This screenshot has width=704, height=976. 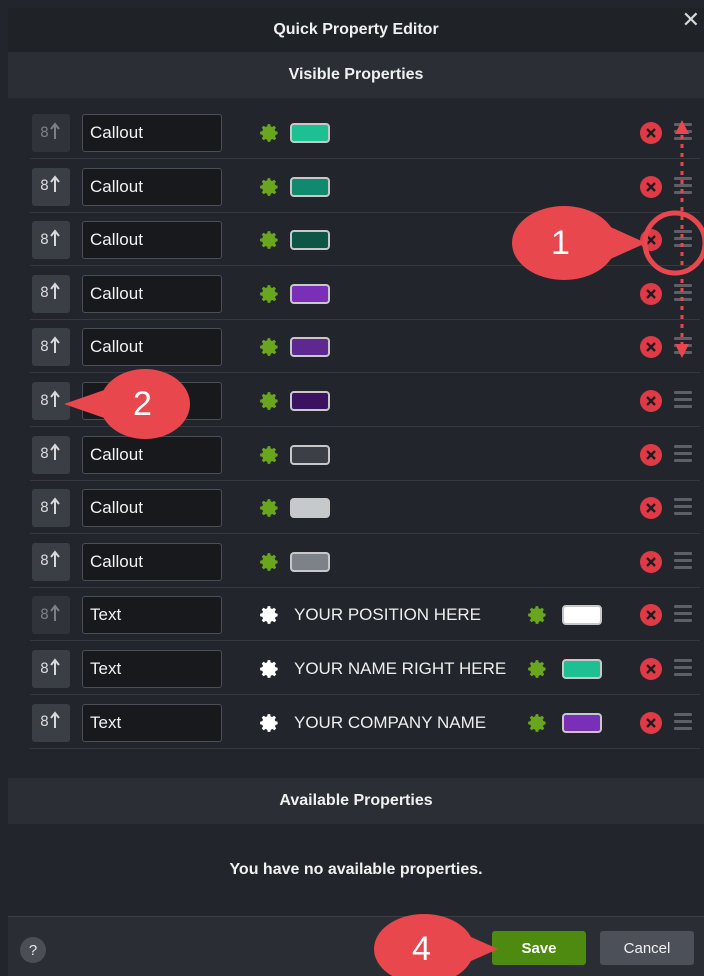 I want to click on visible-properties-title: Visible Properties, so click(x=356, y=74).